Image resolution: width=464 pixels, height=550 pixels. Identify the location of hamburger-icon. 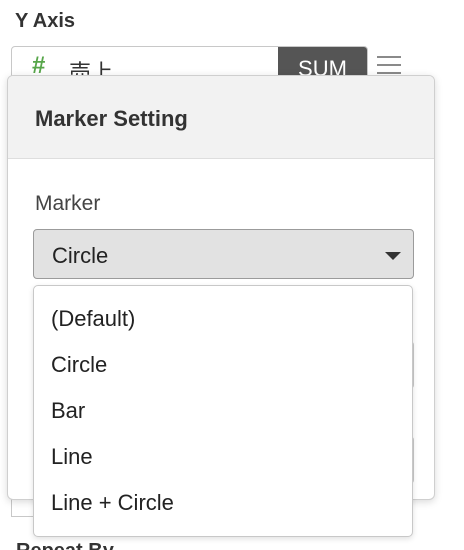
(389, 66).